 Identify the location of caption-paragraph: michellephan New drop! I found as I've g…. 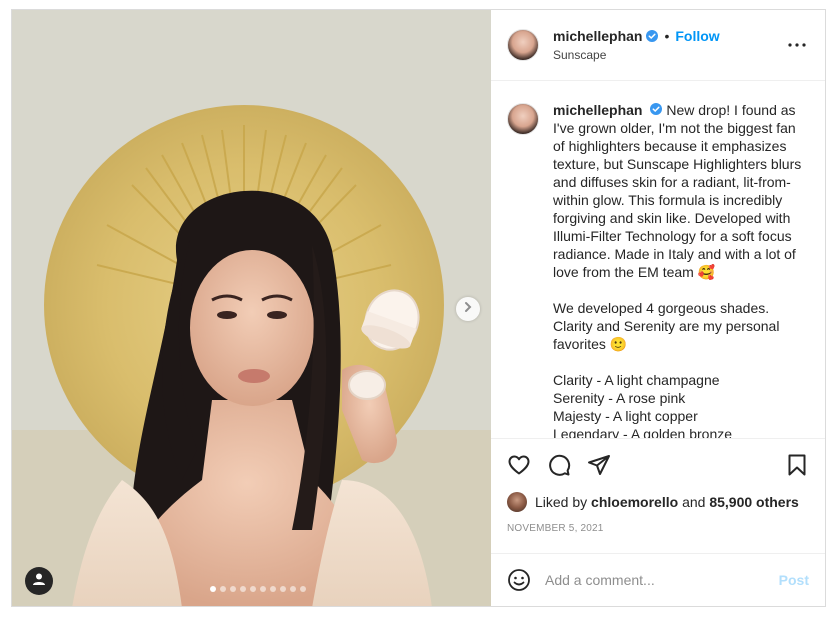
(681, 191).